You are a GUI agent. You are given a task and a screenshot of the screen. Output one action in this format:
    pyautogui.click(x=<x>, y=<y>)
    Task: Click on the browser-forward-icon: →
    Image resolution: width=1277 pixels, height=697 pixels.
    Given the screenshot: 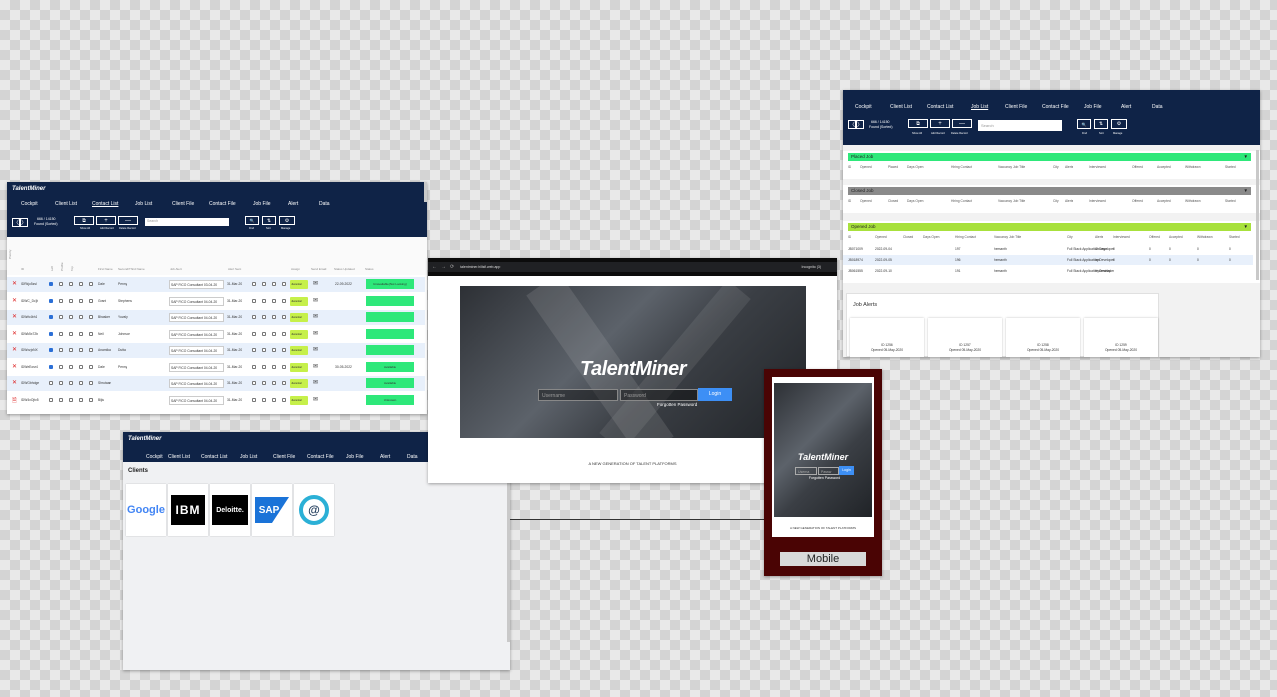 What is the action you would take?
    pyautogui.click(x=443, y=267)
    